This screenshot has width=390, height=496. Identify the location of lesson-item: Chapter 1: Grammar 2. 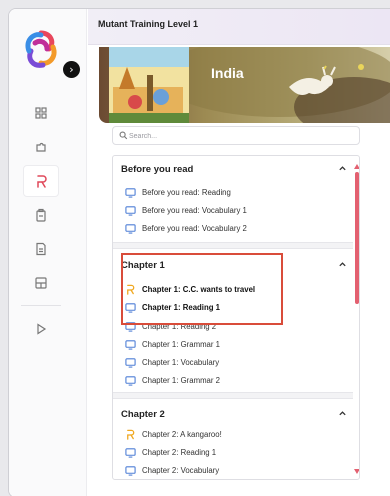
(239, 380).